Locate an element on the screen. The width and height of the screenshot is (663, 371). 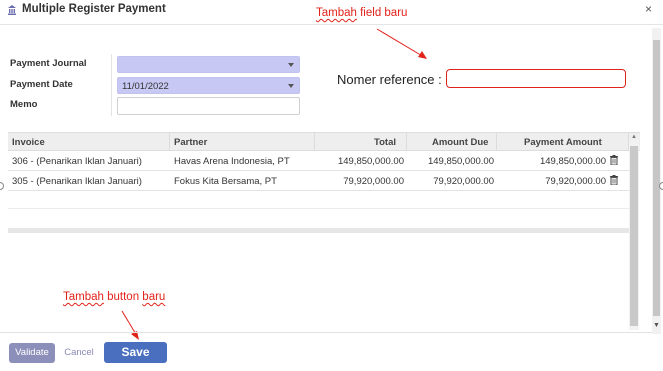
cancel-button: Cancel is located at coordinates (79, 353).